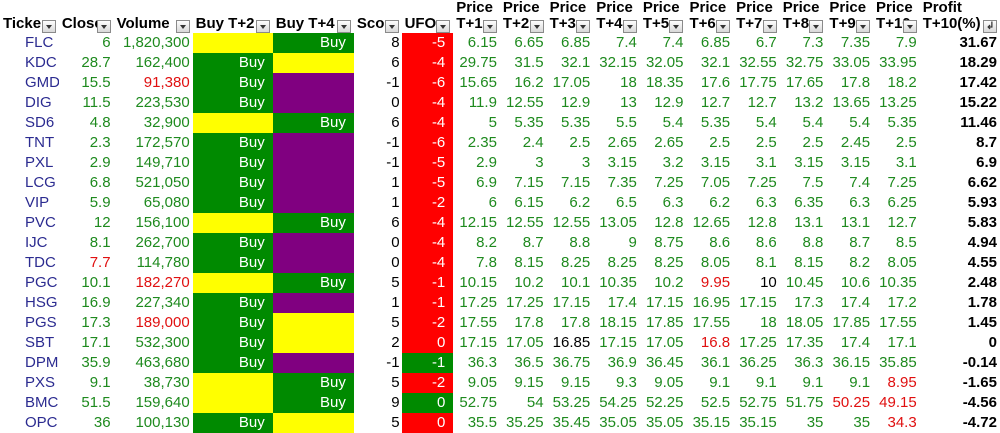 The image size is (1000, 433). What do you see at coordinates (960, 243) in the screenshot?
I see `cell-profit: 4.94` at bounding box center [960, 243].